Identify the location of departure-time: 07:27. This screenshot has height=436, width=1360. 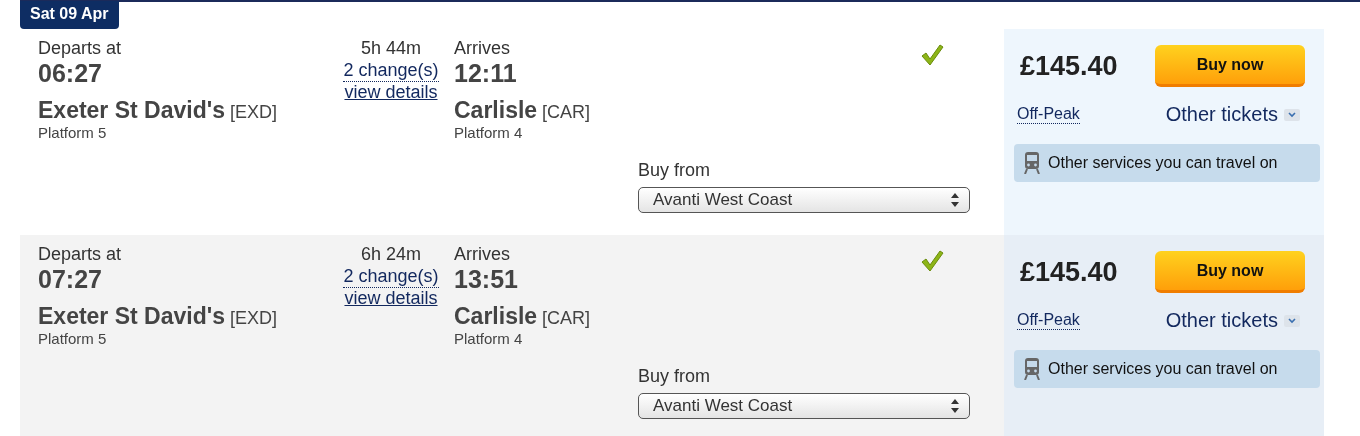
(70, 279).